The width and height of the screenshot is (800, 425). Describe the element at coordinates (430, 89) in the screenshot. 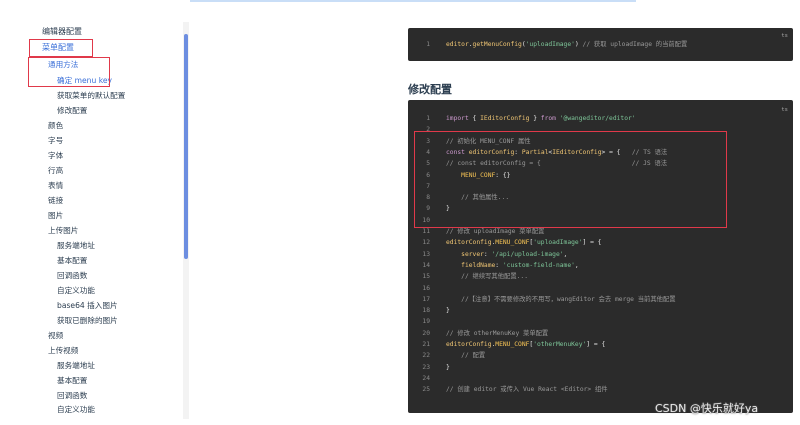

I see `section-title: 修改配置` at that location.